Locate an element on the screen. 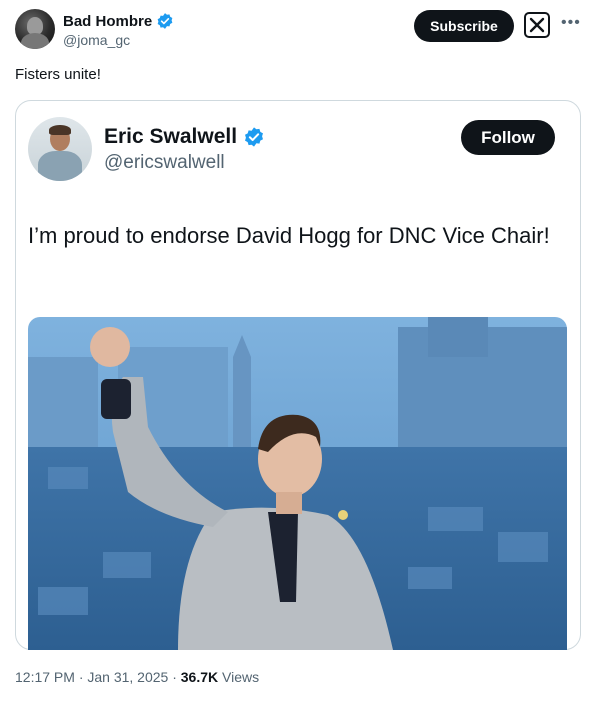  x-mark-icon is located at coordinates (537, 25).